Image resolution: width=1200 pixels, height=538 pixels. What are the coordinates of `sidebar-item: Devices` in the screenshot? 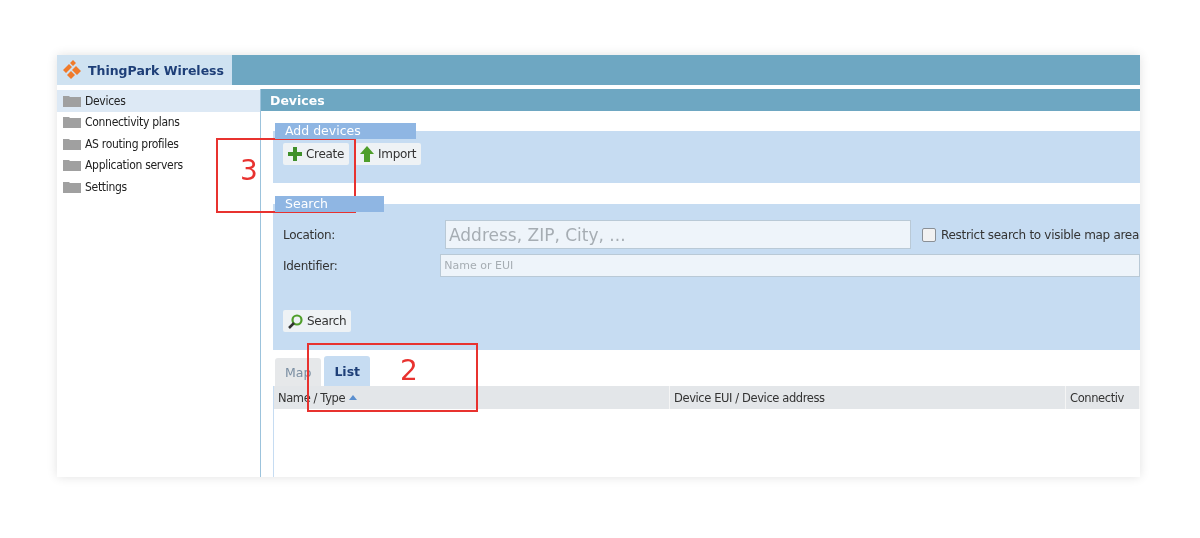 It's located at (158, 101).